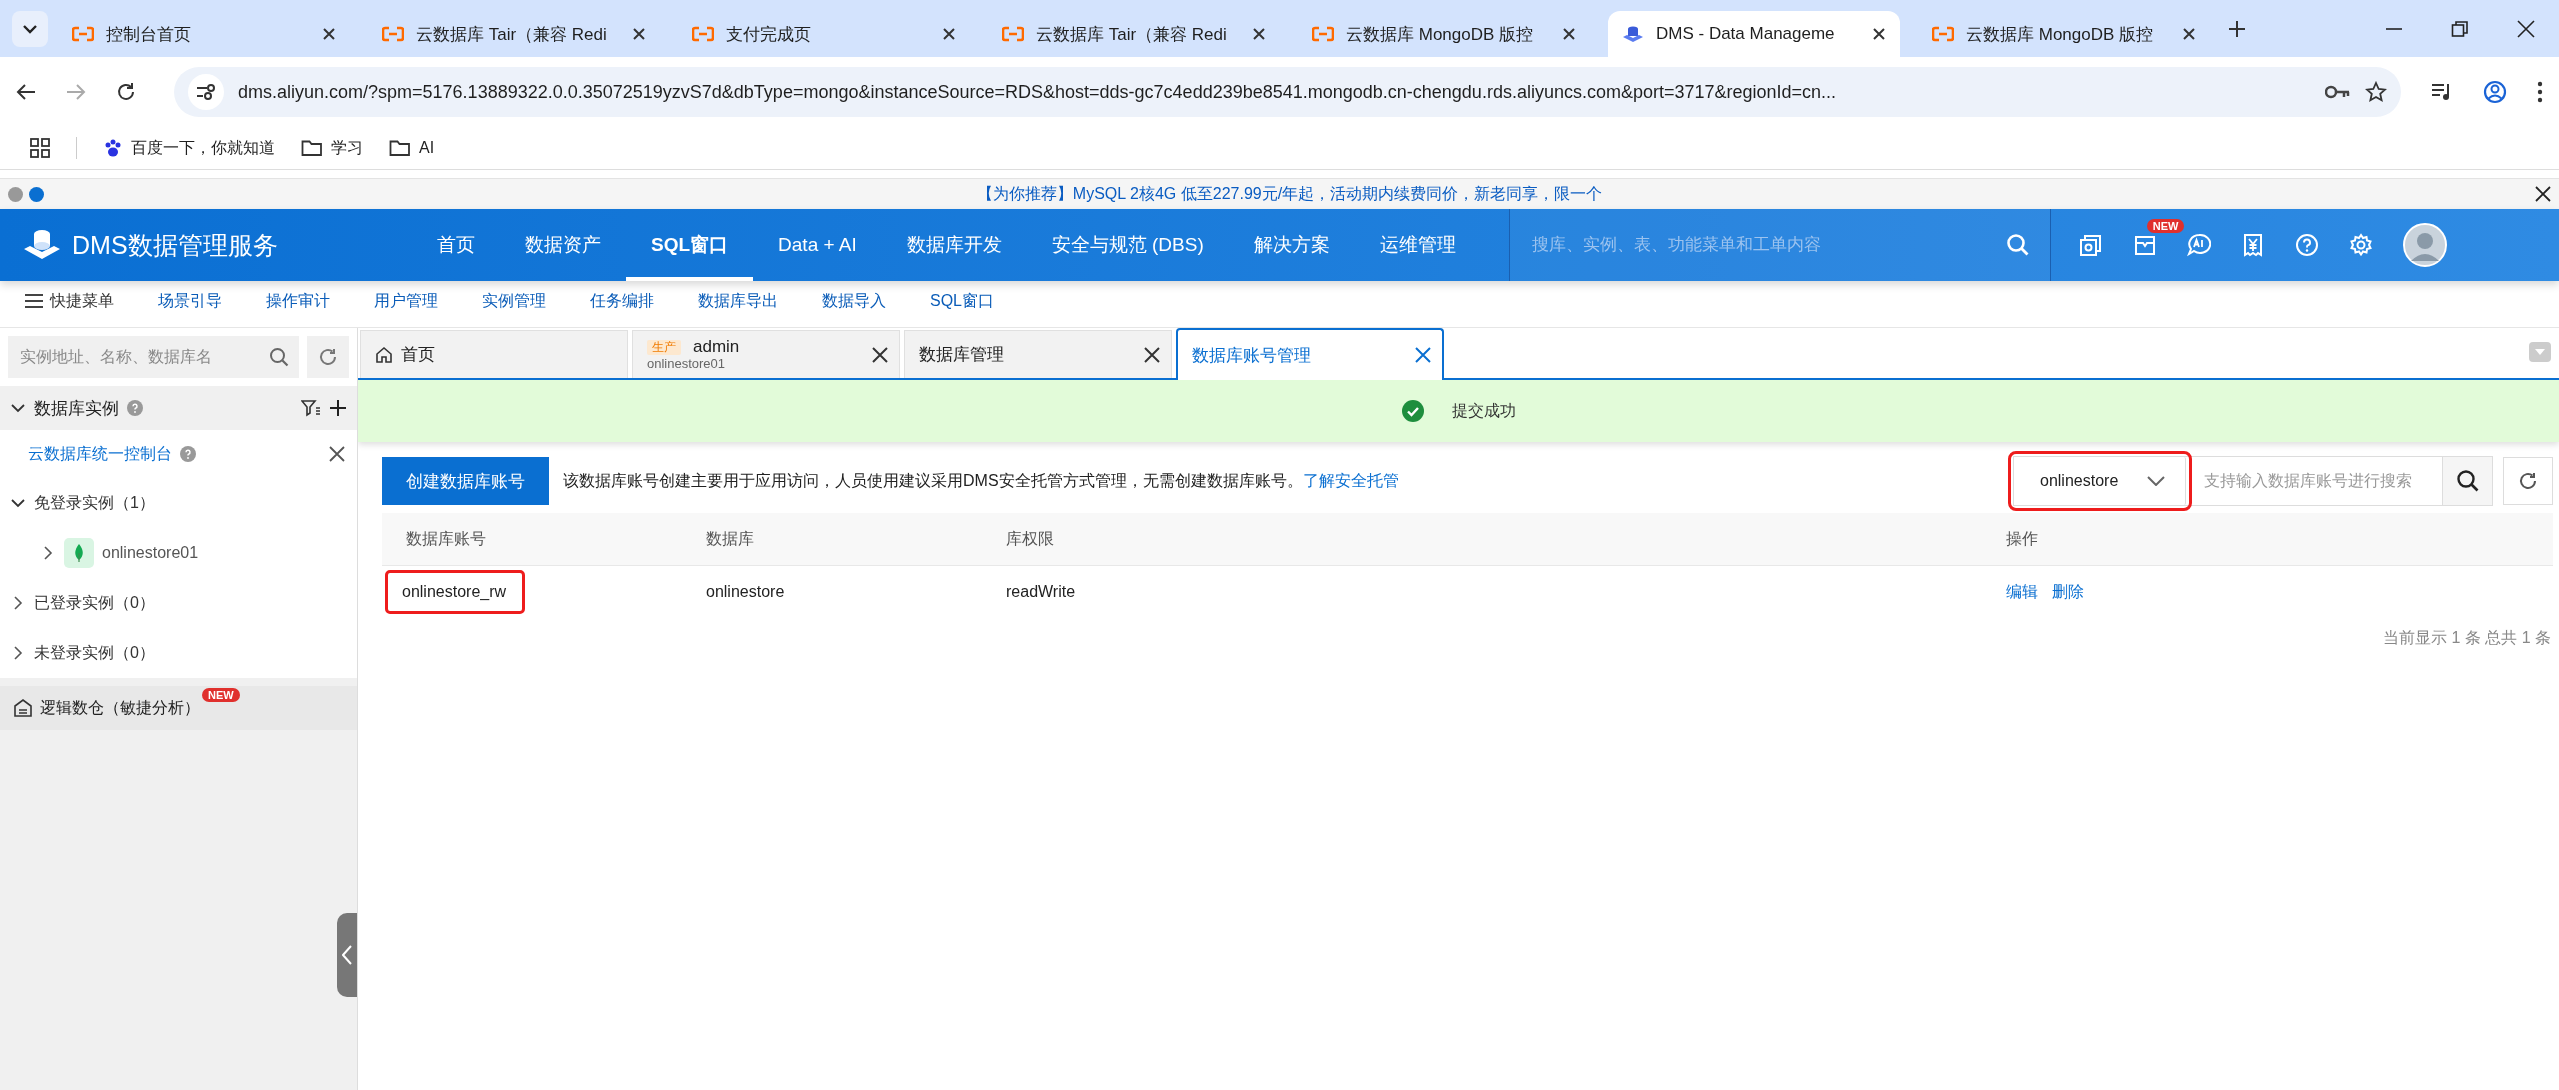 The height and width of the screenshot is (1090, 2559). What do you see at coordinates (962, 301) in the screenshot?
I see `menu-link: SQL窗口` at bounding box center [962, 301].